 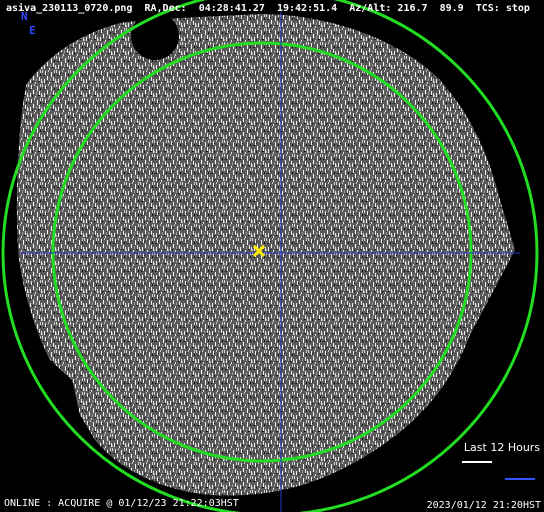 What do you see at coordinates (502, 447) in the screenshot?
I see `time-period-legend: Last 12 Hours` at bounding box center [502, 447].